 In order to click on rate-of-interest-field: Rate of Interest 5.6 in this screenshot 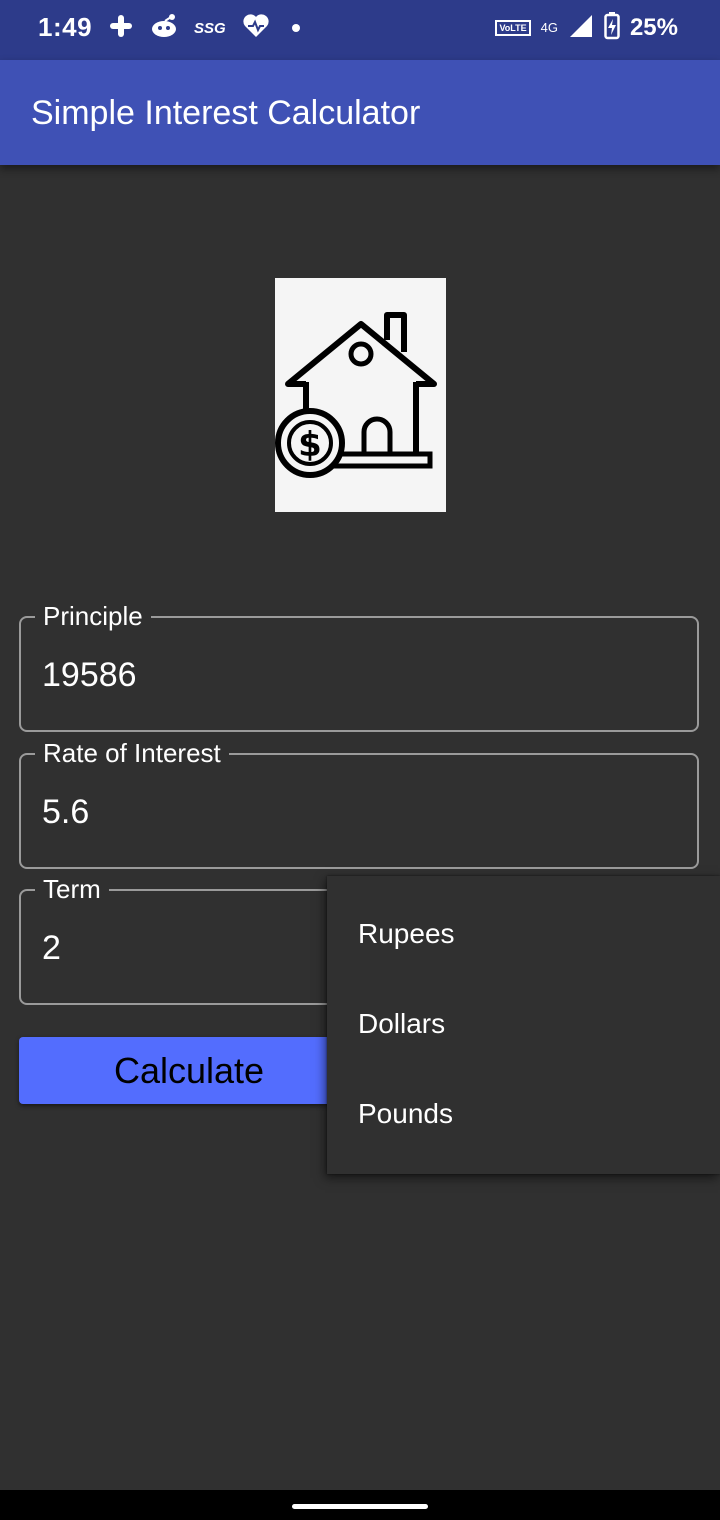, I will do `click(359, 803)`.